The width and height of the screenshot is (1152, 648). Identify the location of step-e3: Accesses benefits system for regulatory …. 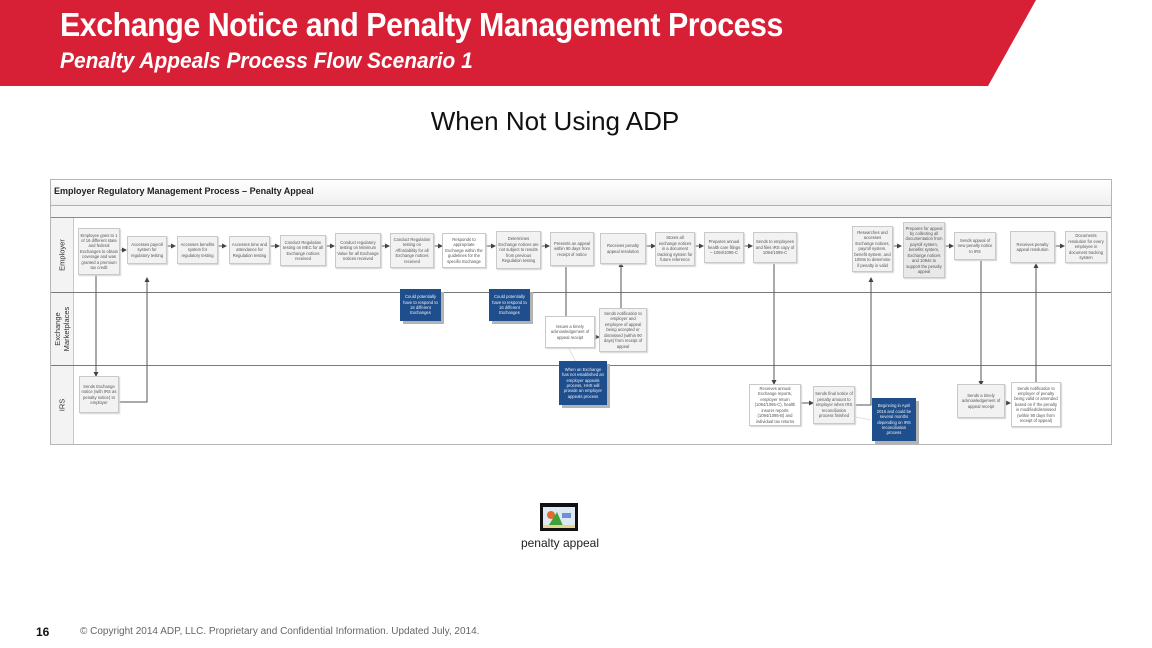
(197, 250).